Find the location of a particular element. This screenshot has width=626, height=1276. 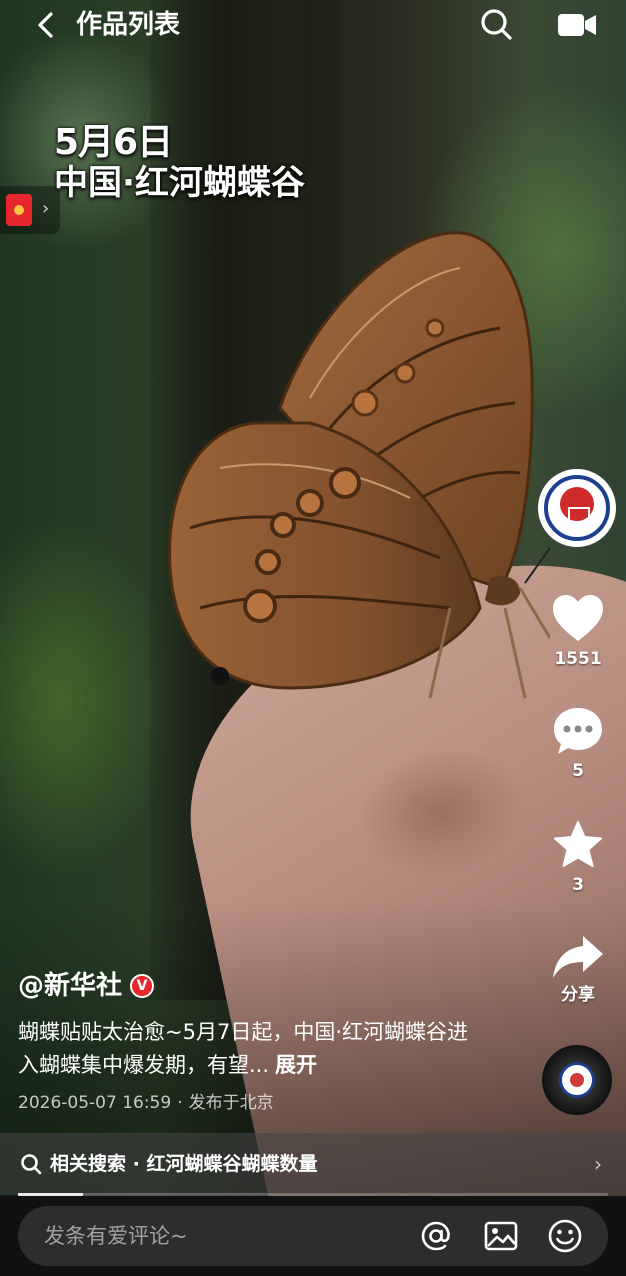

comment-count: 5 is located at coordinates (578, 771).